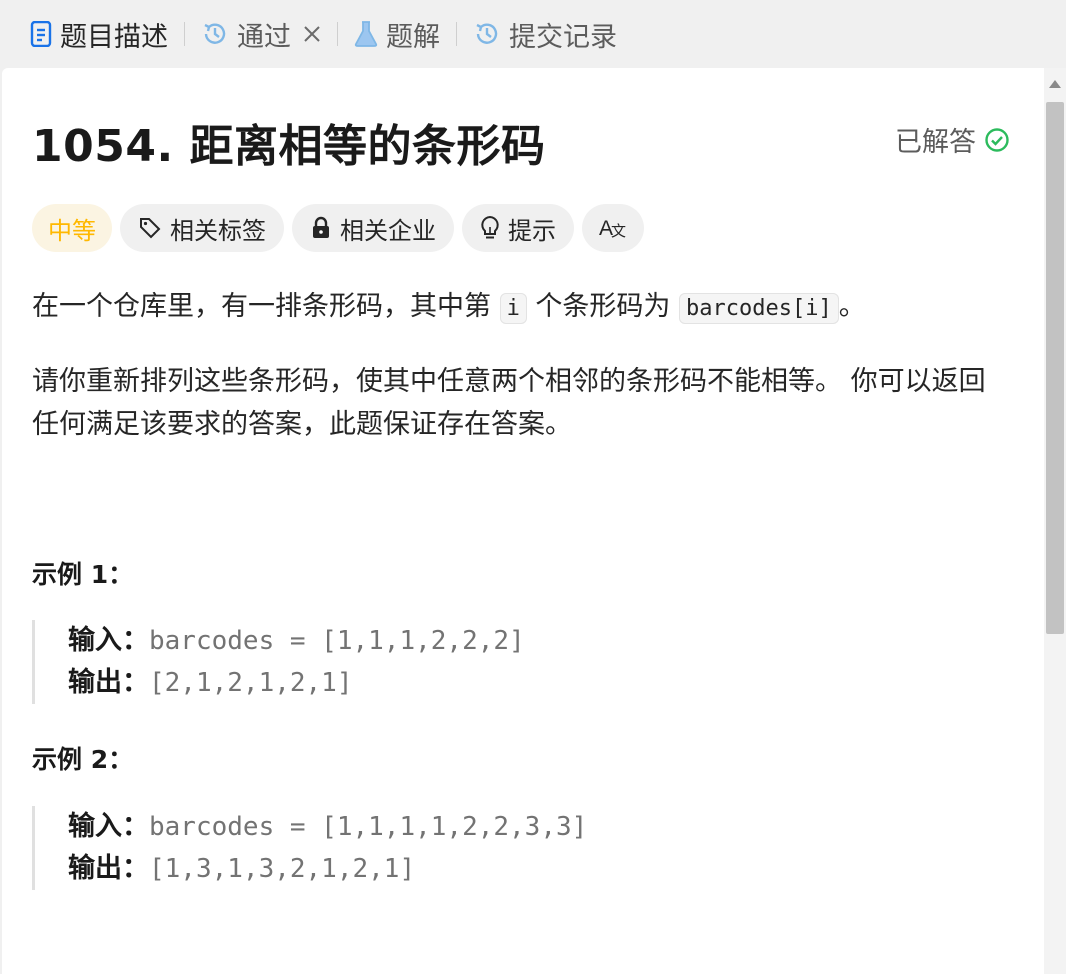 Image resolution: width=1066 pixels, height=974 pixels. What do you see at coordinates (518, 683) in the screenshot?
I see `example-1-output: 输出：[2,1,2,1,2,1]` at bounding box center [518, 683].